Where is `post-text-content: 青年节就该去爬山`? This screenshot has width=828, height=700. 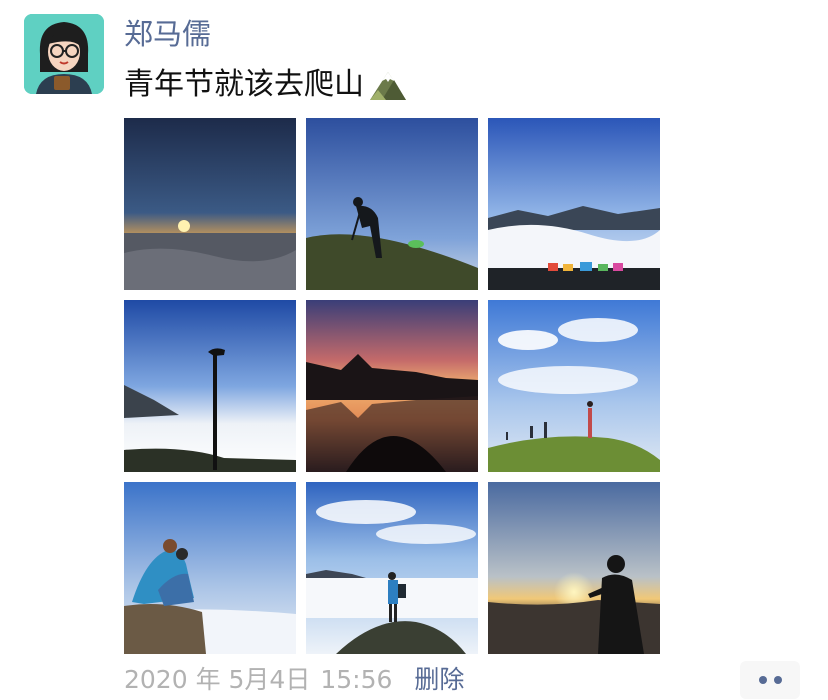 post-text-content: 青年节就该去爬山 is located at coordinates (244, 84).